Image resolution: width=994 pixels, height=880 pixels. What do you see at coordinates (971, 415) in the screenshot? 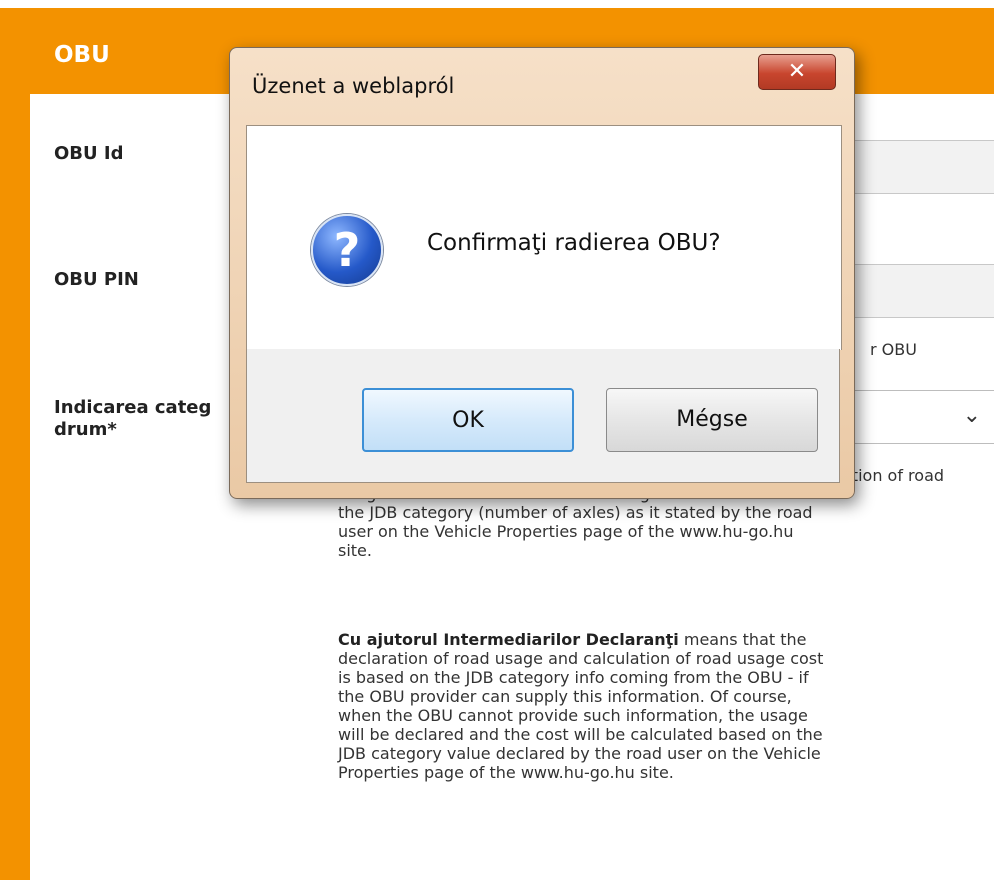
I see `chevron-down-icon: ⌄` at bounding box center [971, 415].